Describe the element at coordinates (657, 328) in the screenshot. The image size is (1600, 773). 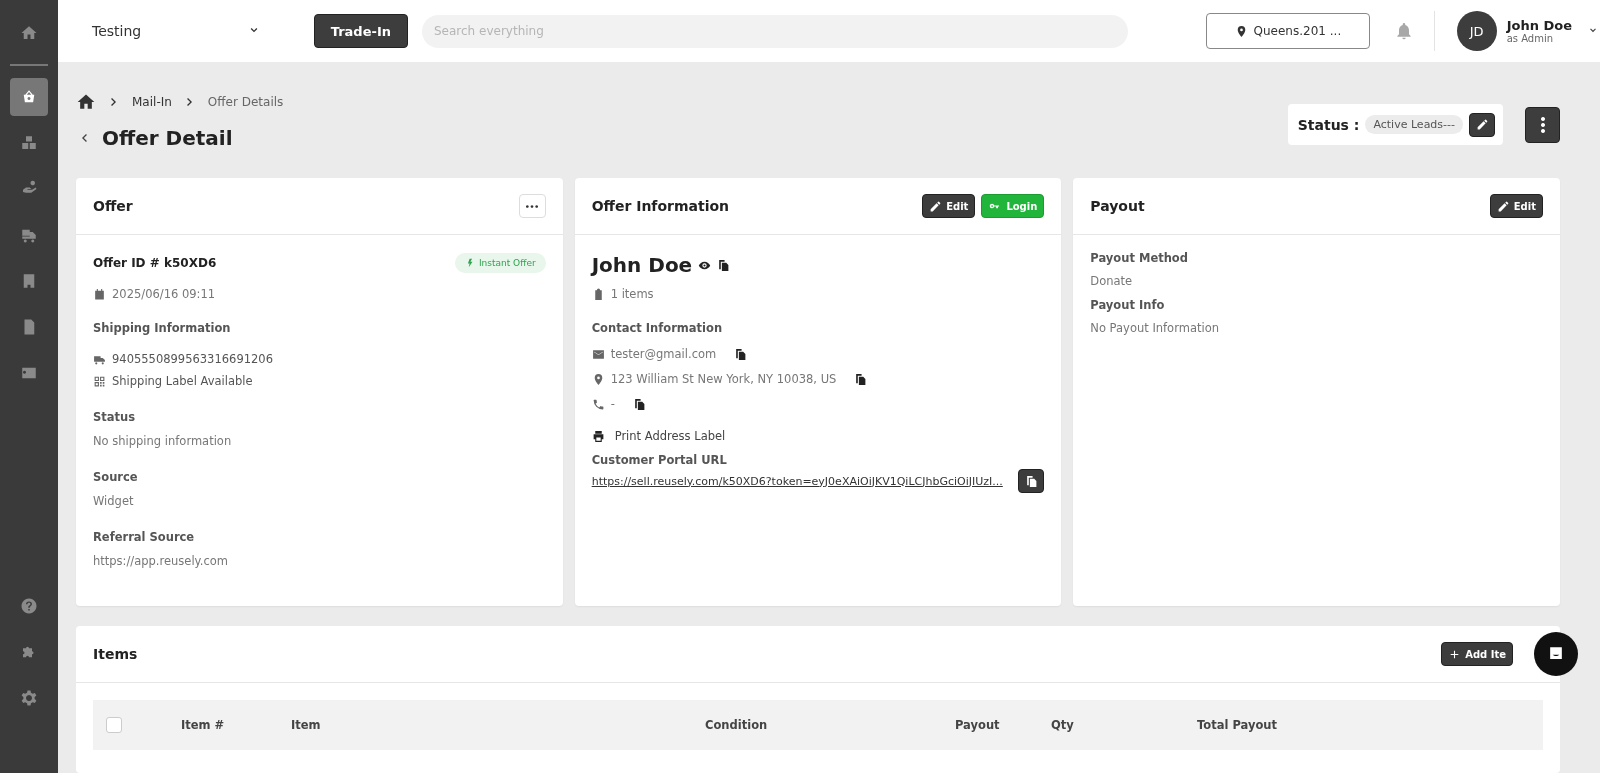
I see `section-label: Contact Information` at that location.